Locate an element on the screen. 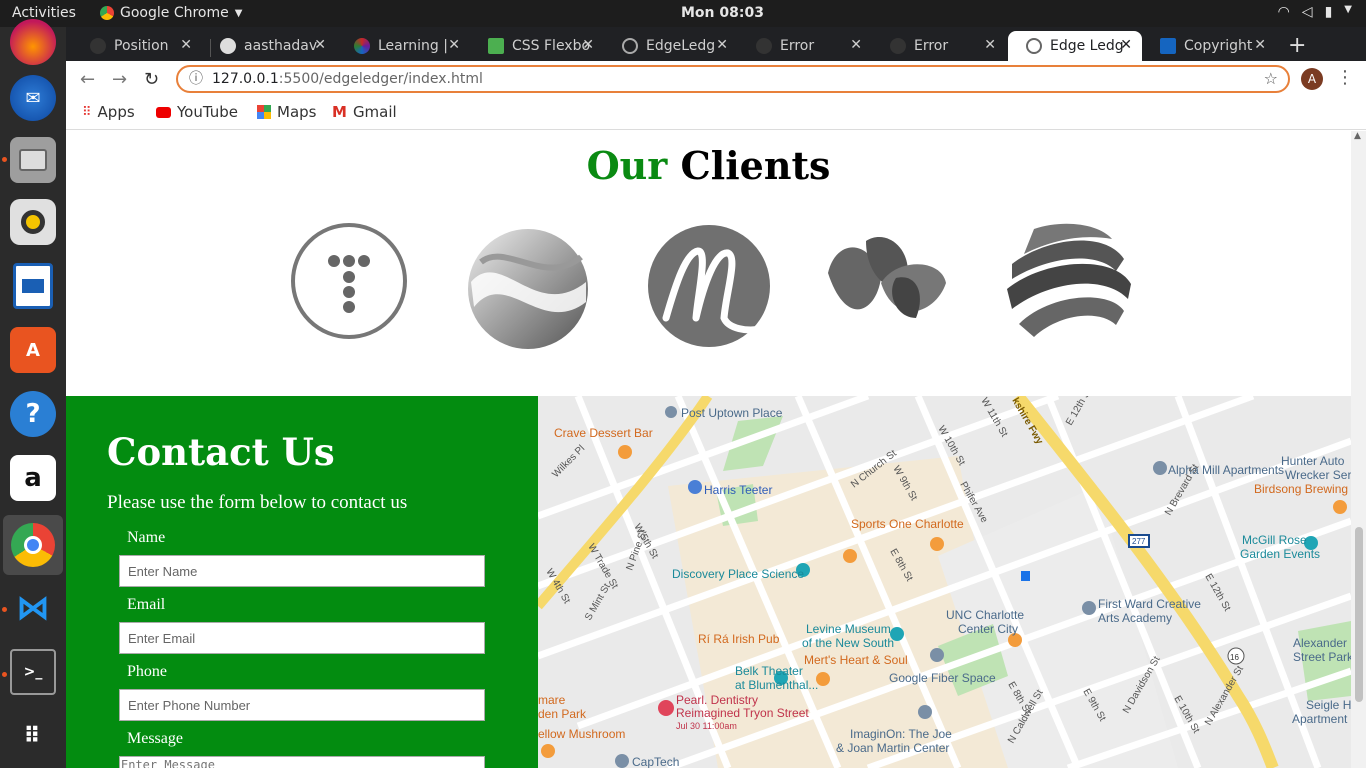 The height and width of the screenshot is (768, 1366). map-label: UNC Charlotte is located at coordinates (985, 615).